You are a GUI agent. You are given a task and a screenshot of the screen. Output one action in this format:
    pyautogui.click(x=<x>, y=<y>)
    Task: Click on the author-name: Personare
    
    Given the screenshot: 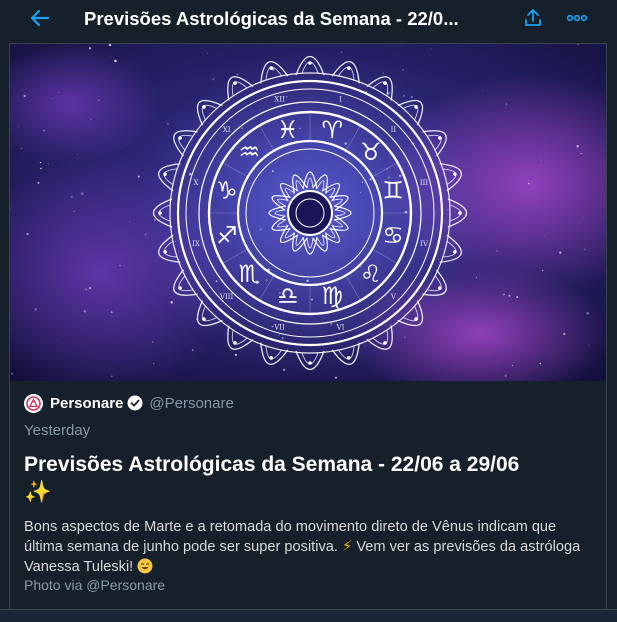 What is the action you would take?
    pyautogui.click(x=86, y=403)
    